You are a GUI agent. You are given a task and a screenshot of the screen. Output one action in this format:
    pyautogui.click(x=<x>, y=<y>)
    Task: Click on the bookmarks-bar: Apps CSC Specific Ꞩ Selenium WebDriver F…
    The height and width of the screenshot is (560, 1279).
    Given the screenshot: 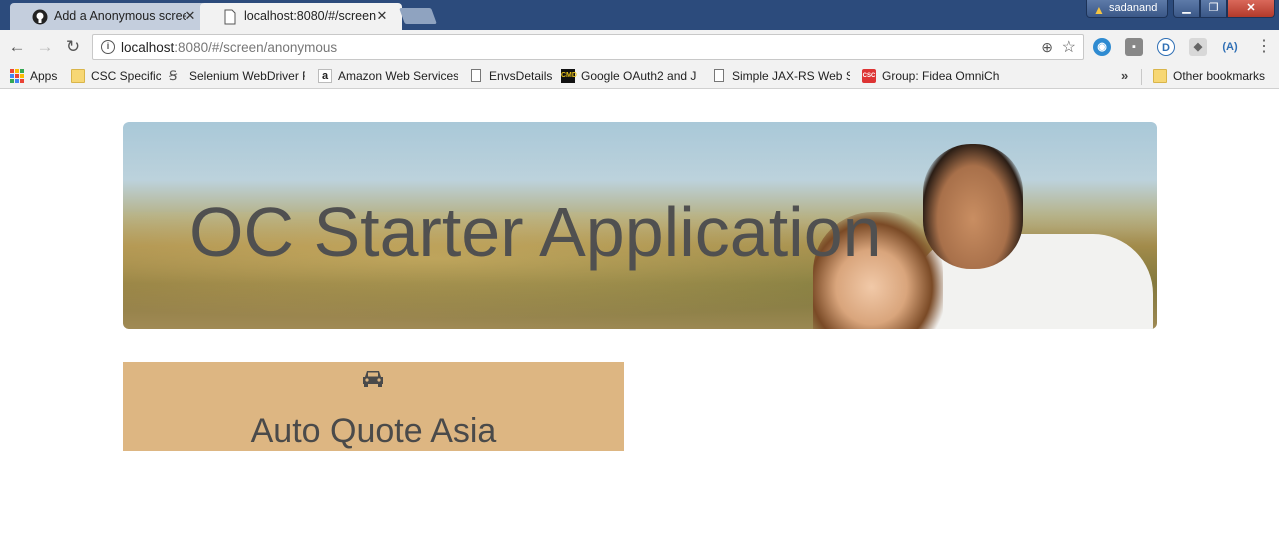 What is the action you would take?
    pyautogui.click(x=639, y=76)
    